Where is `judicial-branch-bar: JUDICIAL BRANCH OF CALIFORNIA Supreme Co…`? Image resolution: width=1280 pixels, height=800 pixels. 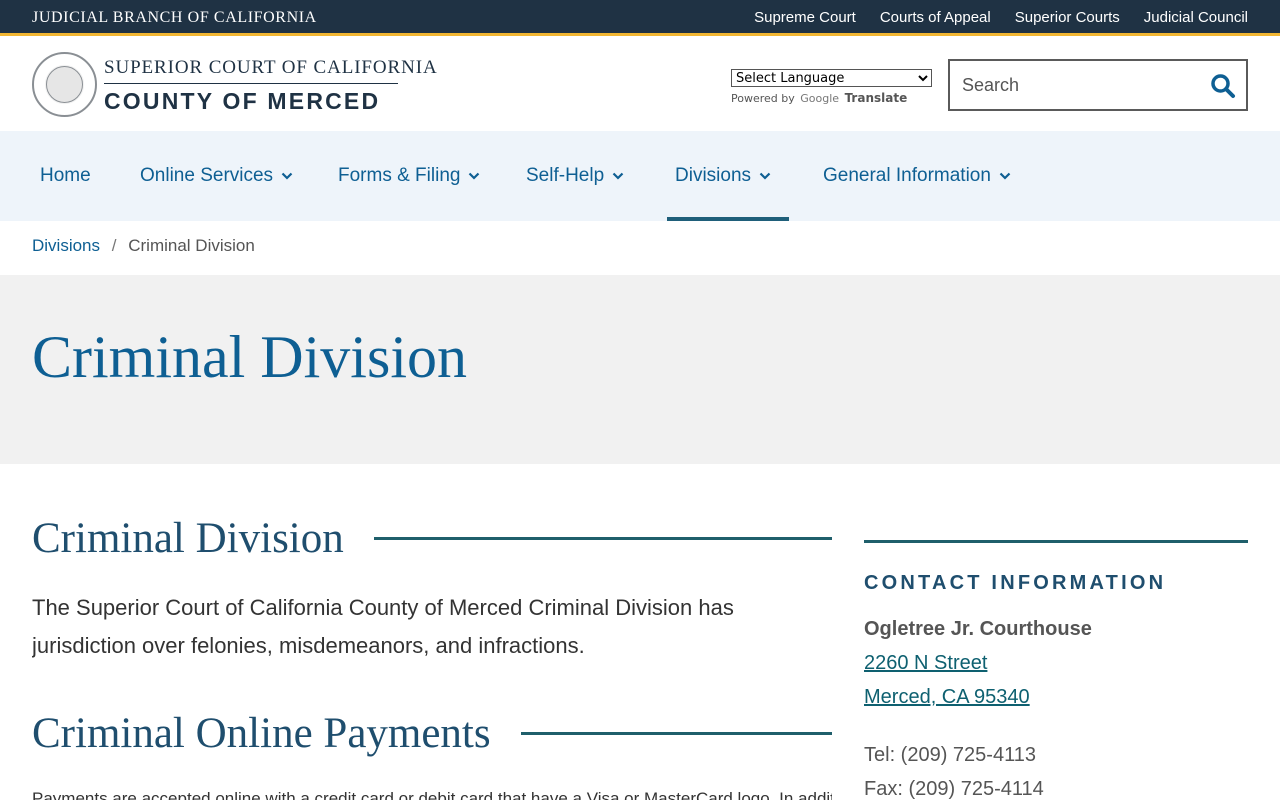
judicial-branch-bar: JUDICIAL BRANCH OF CALIFORNIA Supreme Co… is located at coordinates (640, 18).